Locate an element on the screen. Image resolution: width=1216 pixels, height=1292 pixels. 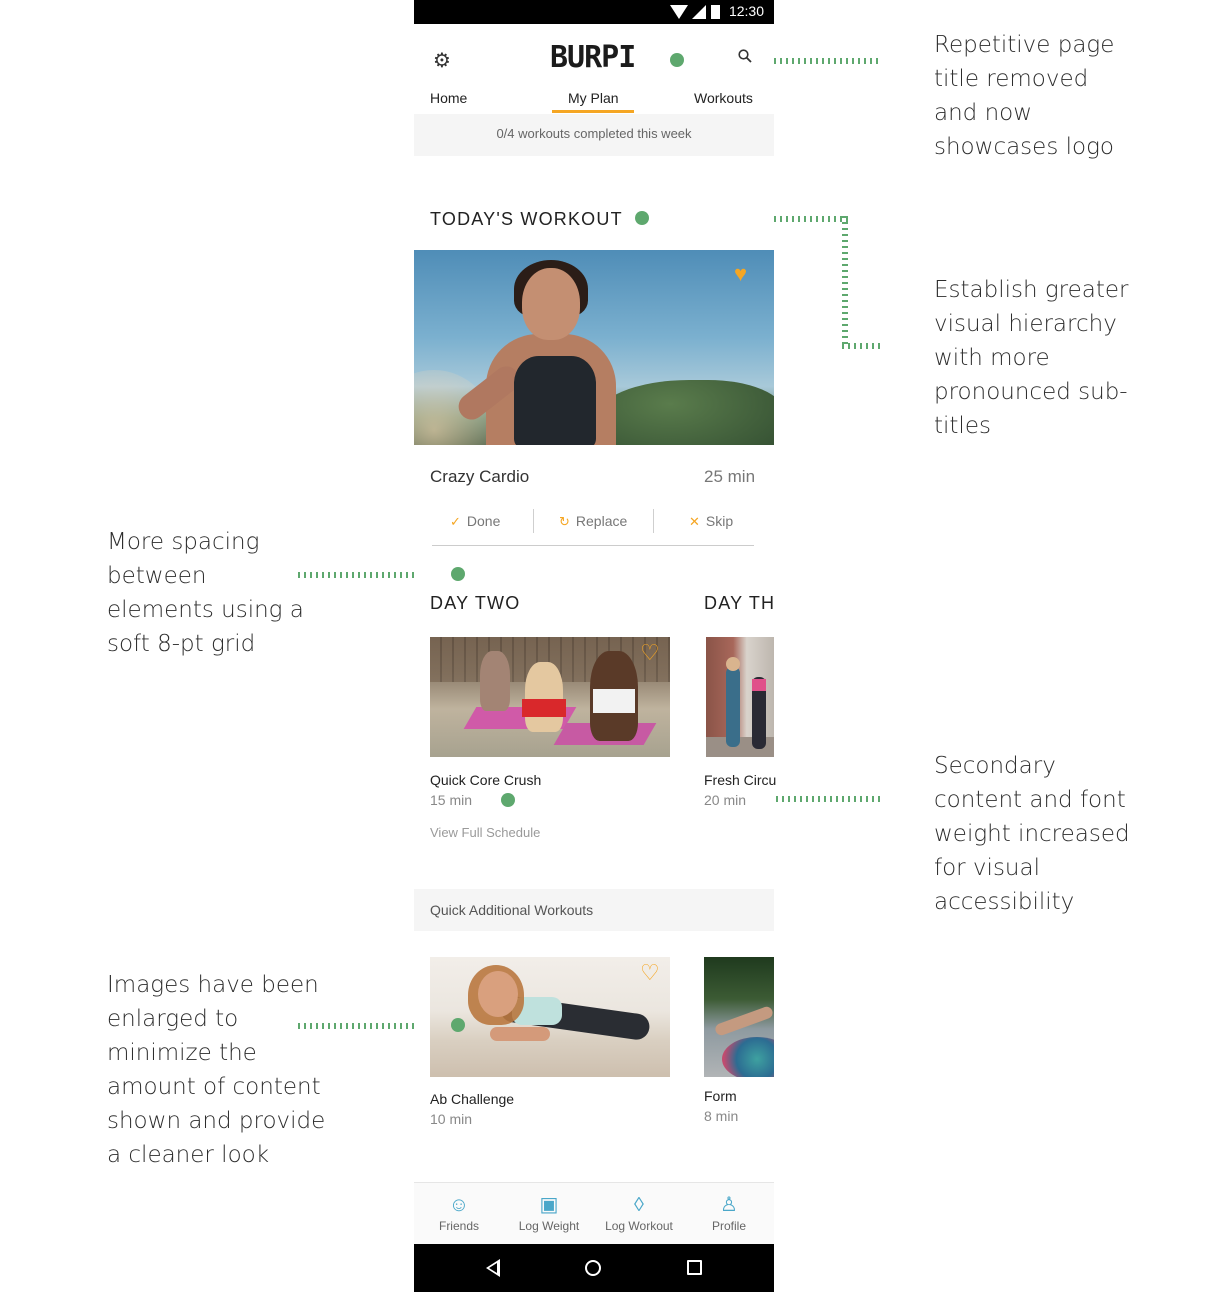
yoga-leg is located at coordinates (743, 1021).